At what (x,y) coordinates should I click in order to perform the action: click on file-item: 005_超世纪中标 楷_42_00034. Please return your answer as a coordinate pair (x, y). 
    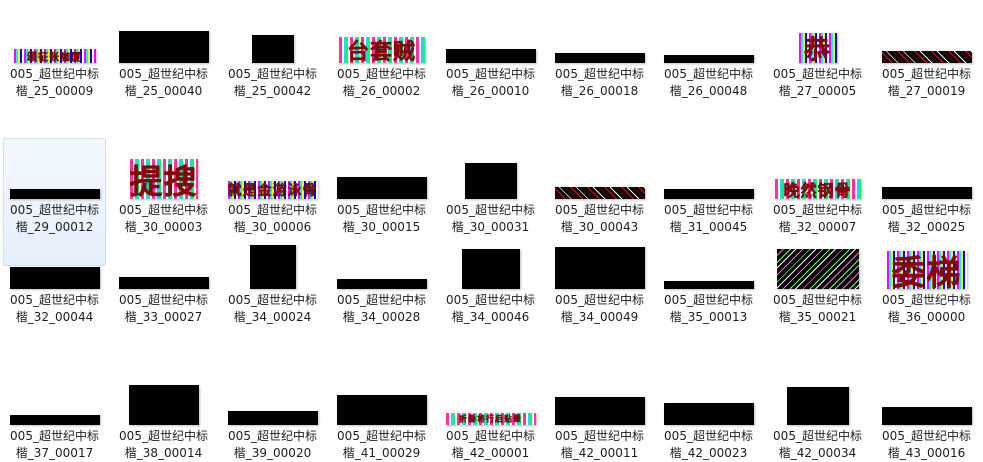
    Looking at the image, I should click on (817, 412).